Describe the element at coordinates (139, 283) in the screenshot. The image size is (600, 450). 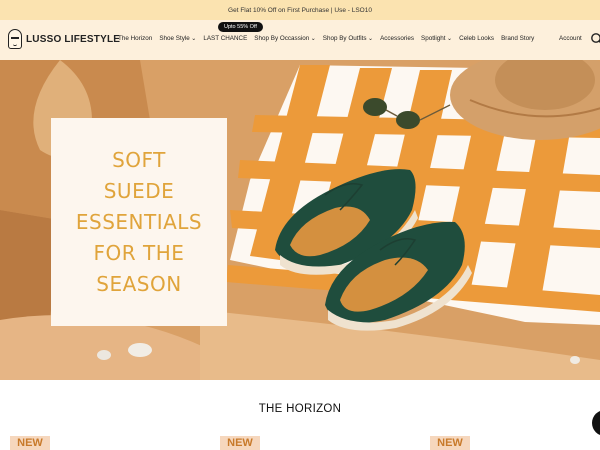
I see `hero-line: SEASON` at that location.